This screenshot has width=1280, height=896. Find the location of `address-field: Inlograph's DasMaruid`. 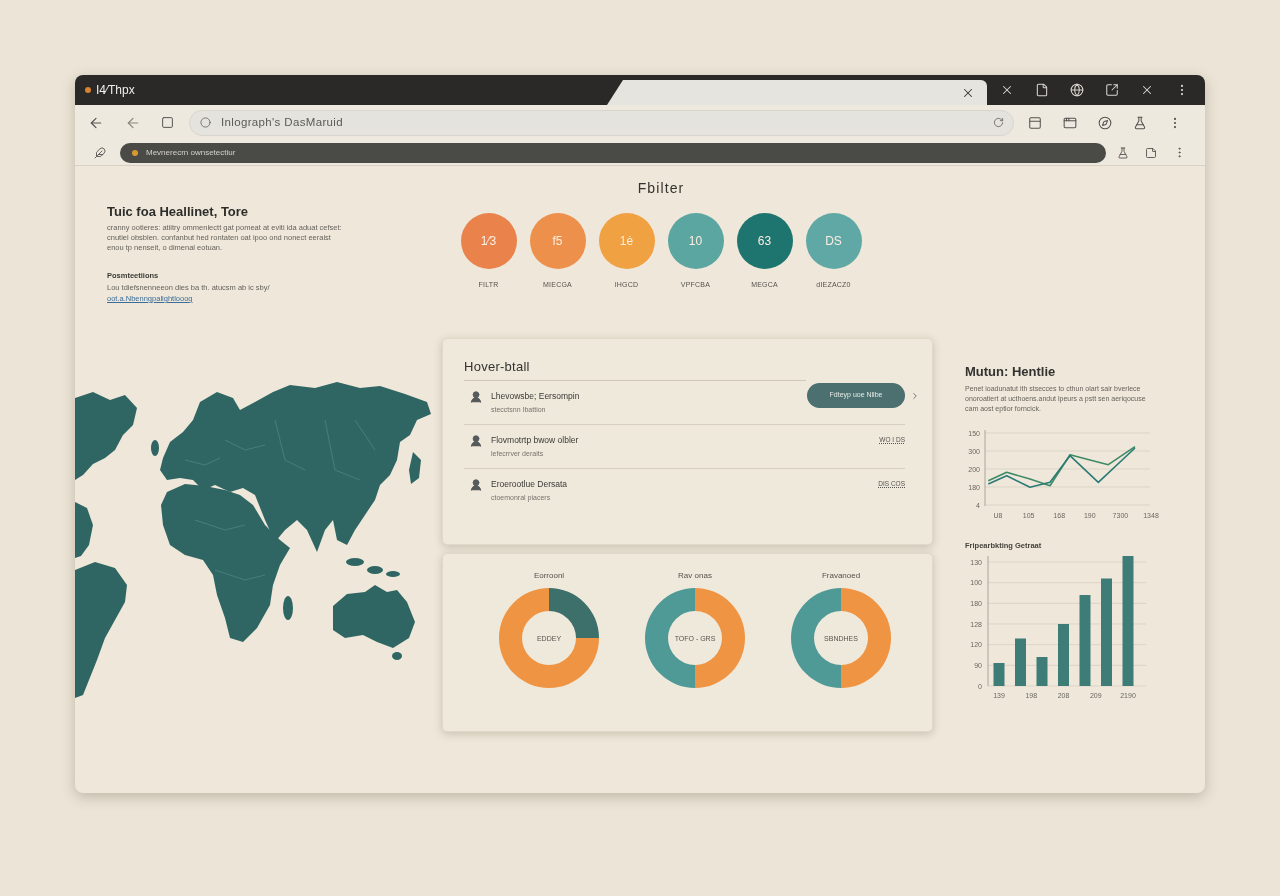

address-field: Inlograph's DasMaruid is located at coordinates (601, 122).